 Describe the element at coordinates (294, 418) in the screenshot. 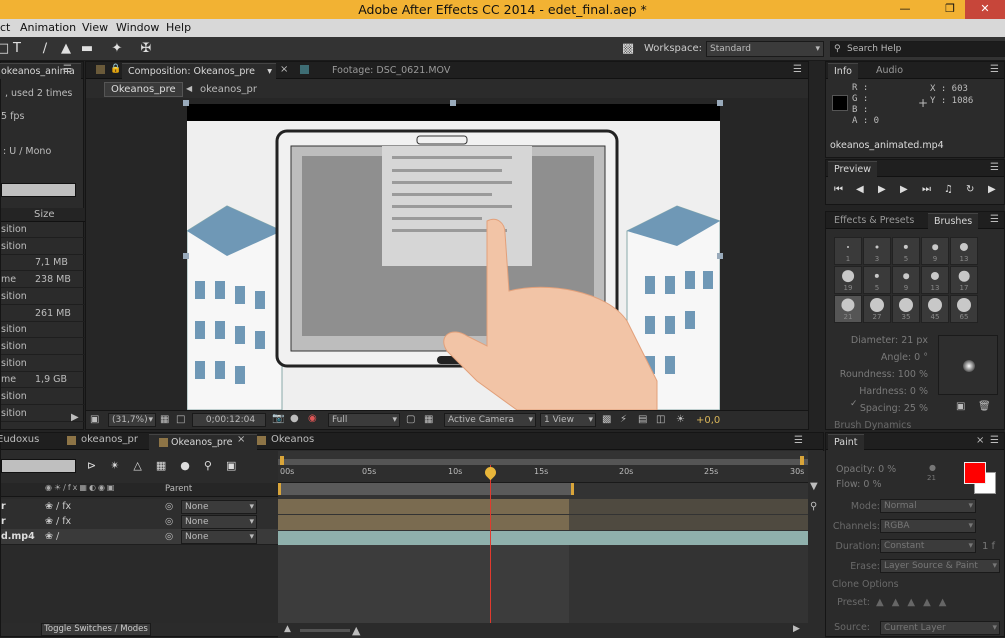

I see `show-snapshot-icon: ●` at that location.